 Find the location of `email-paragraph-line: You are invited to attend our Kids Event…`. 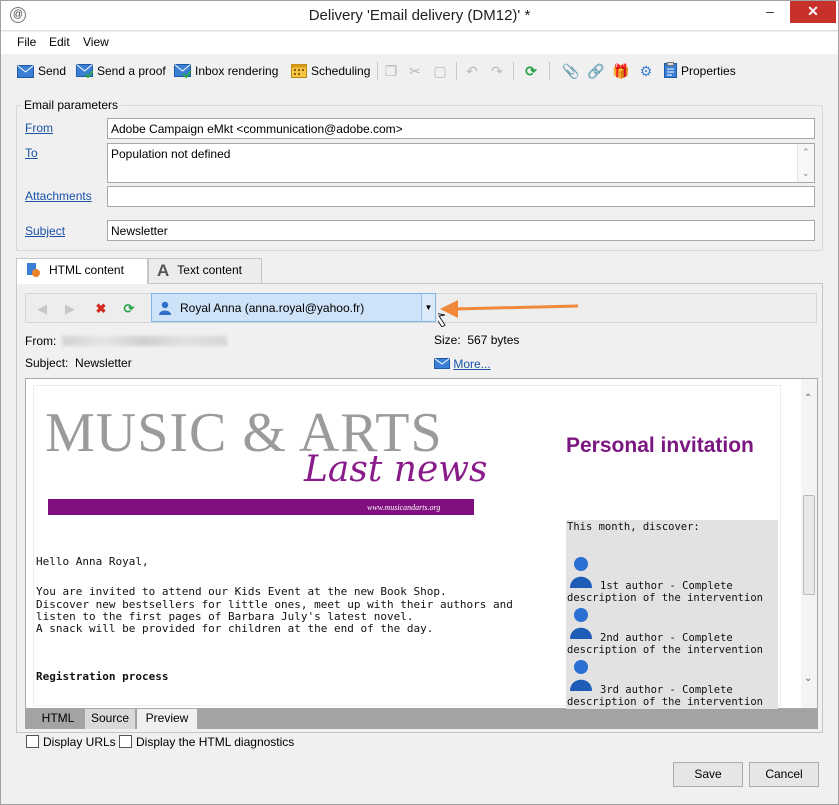

email-paragraph-line: You are invited to attend our Kids Event… is located at coordinates (241, 591).